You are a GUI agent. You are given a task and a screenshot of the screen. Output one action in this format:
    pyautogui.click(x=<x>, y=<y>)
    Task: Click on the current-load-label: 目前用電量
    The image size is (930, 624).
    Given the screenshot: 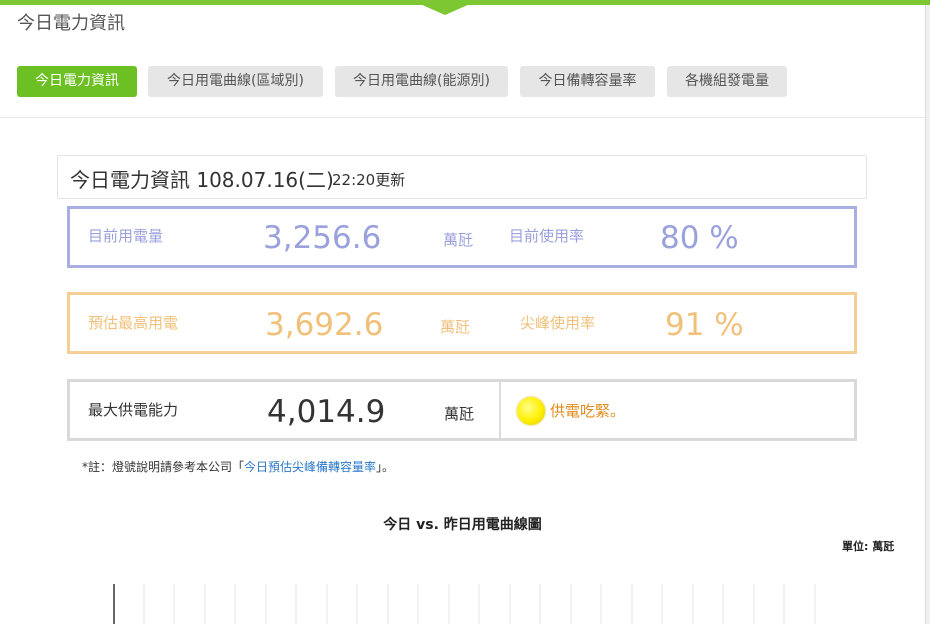 What is the action you would take?
    pyautogui.click(x=126, y=236)
    